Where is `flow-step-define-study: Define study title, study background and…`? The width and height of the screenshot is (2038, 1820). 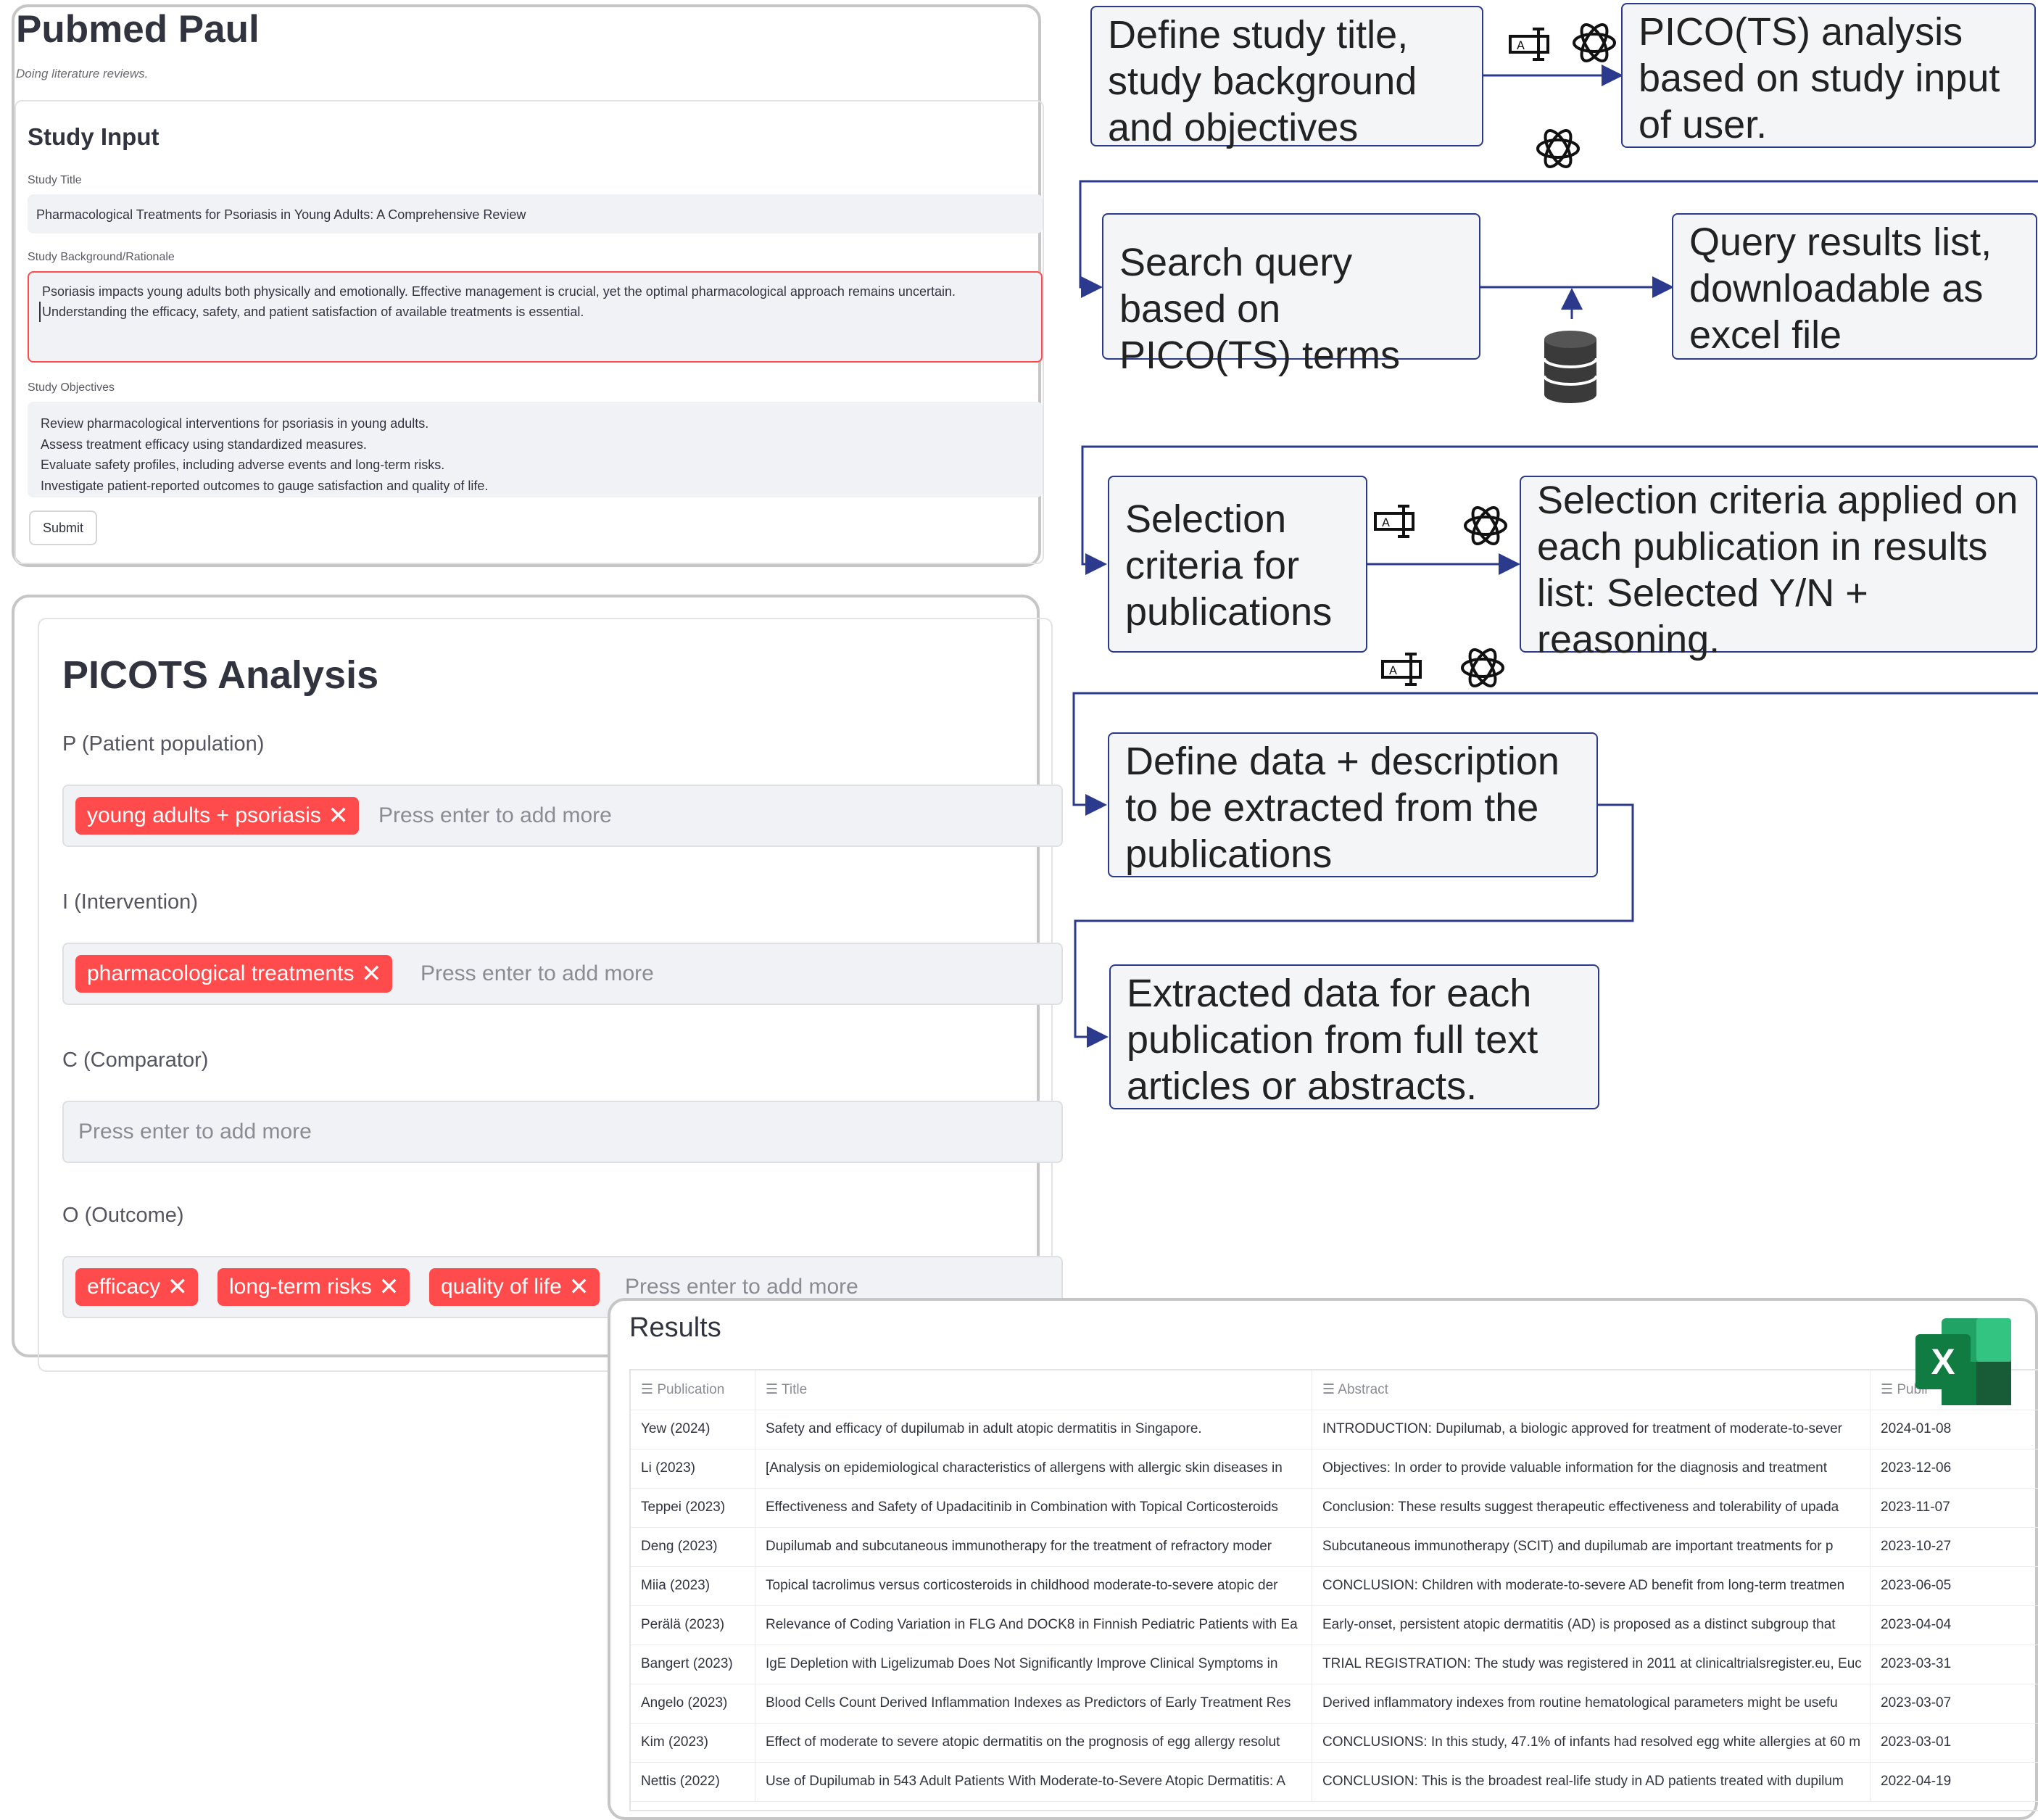 flow-step-define-study: Define study title, study background and… is located at coordinates (1286, 77).